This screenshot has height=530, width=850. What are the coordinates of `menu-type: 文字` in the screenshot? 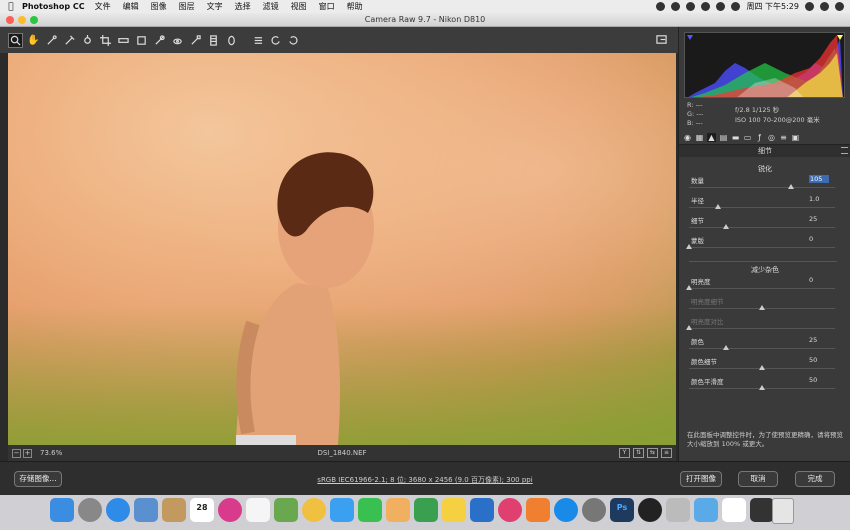 It's located at (215, 6).